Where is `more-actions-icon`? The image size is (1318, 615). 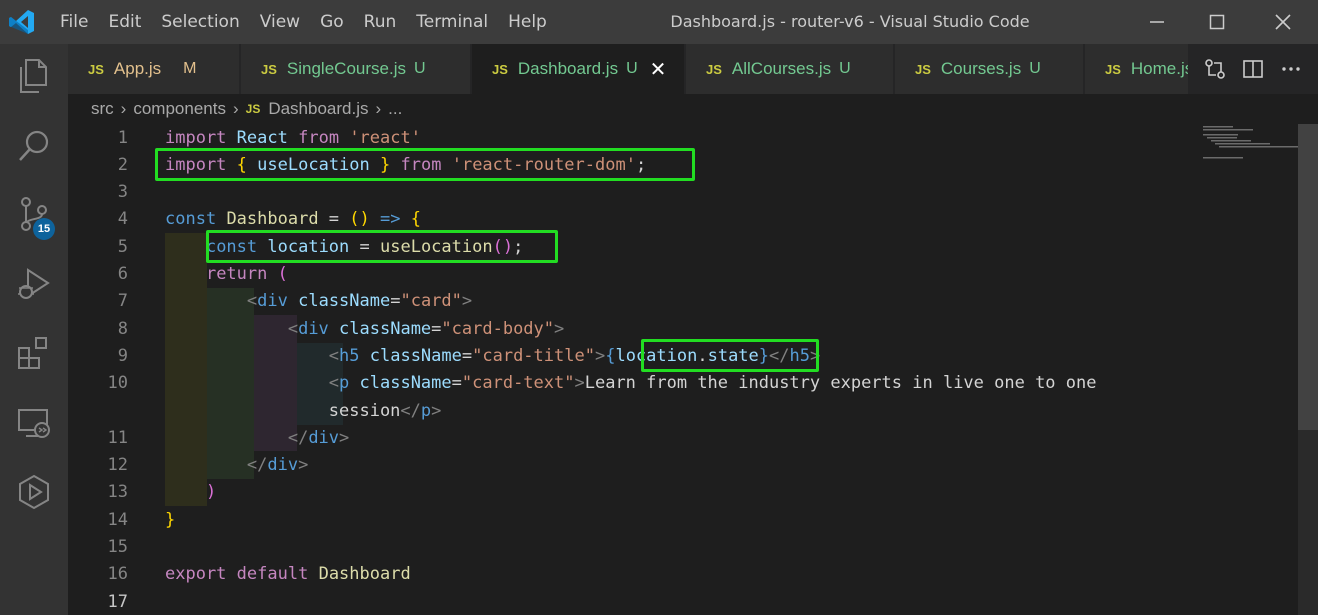
more-actions-icon is located at coordinates (1291, 69).